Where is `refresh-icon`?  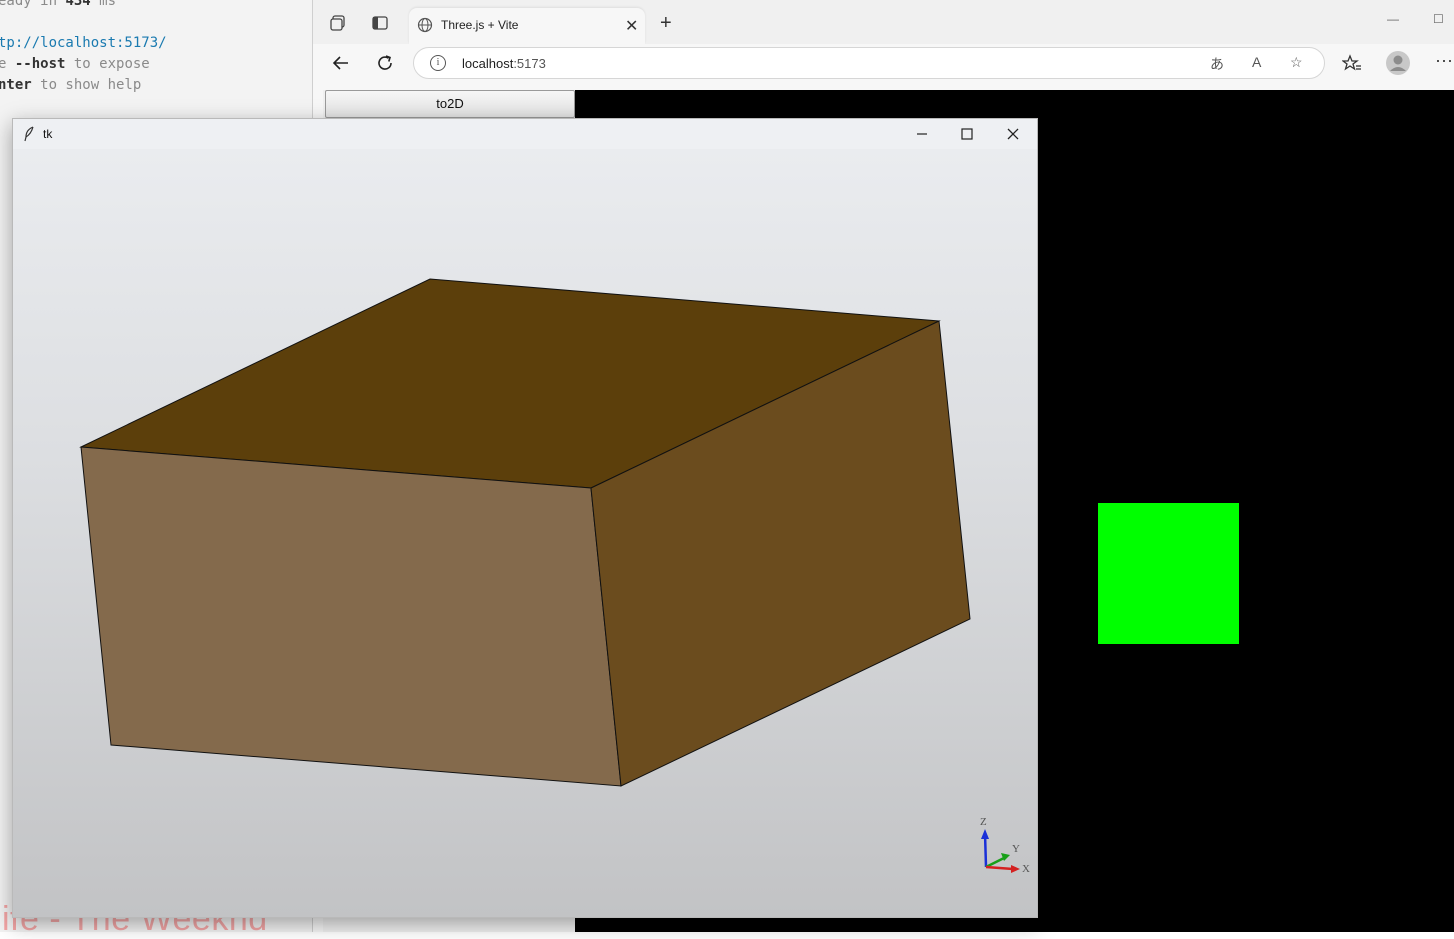
refresh-icon is located at coordinates (385, 63).